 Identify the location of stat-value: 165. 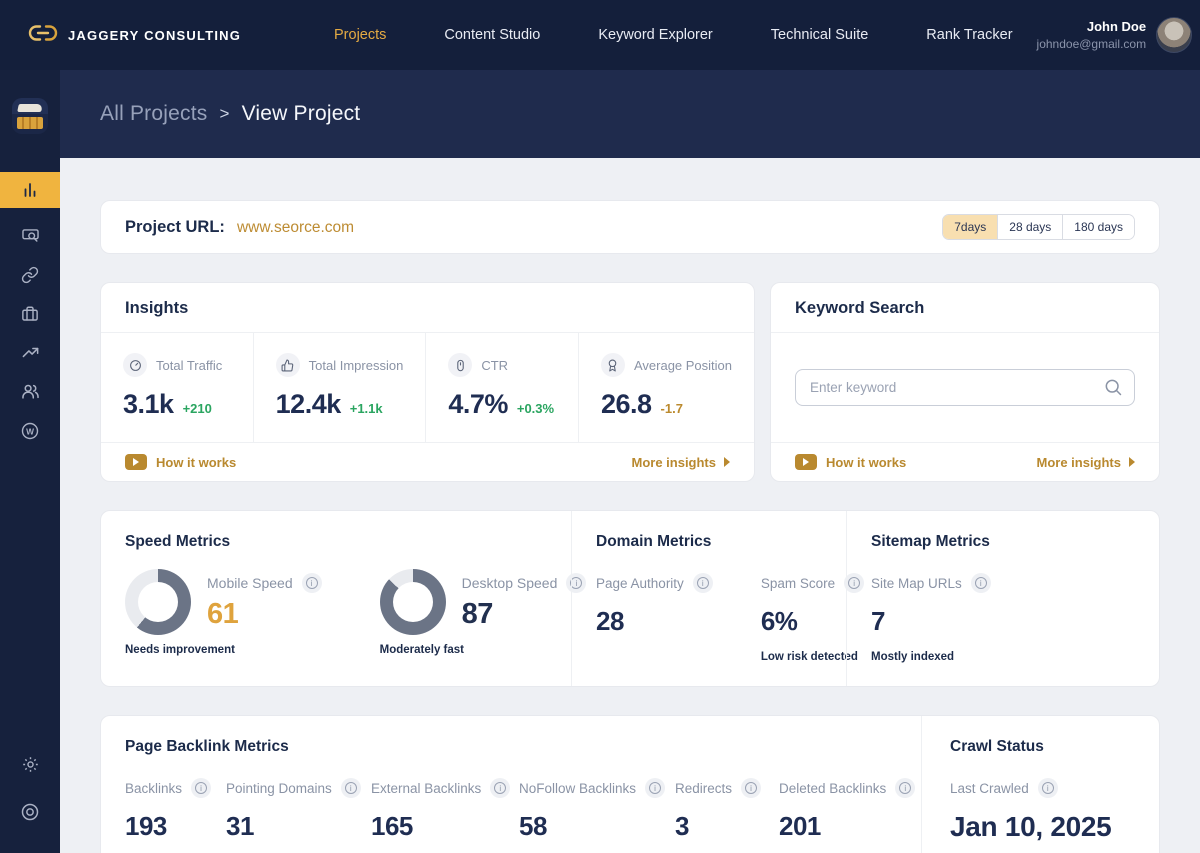
(392, 826).